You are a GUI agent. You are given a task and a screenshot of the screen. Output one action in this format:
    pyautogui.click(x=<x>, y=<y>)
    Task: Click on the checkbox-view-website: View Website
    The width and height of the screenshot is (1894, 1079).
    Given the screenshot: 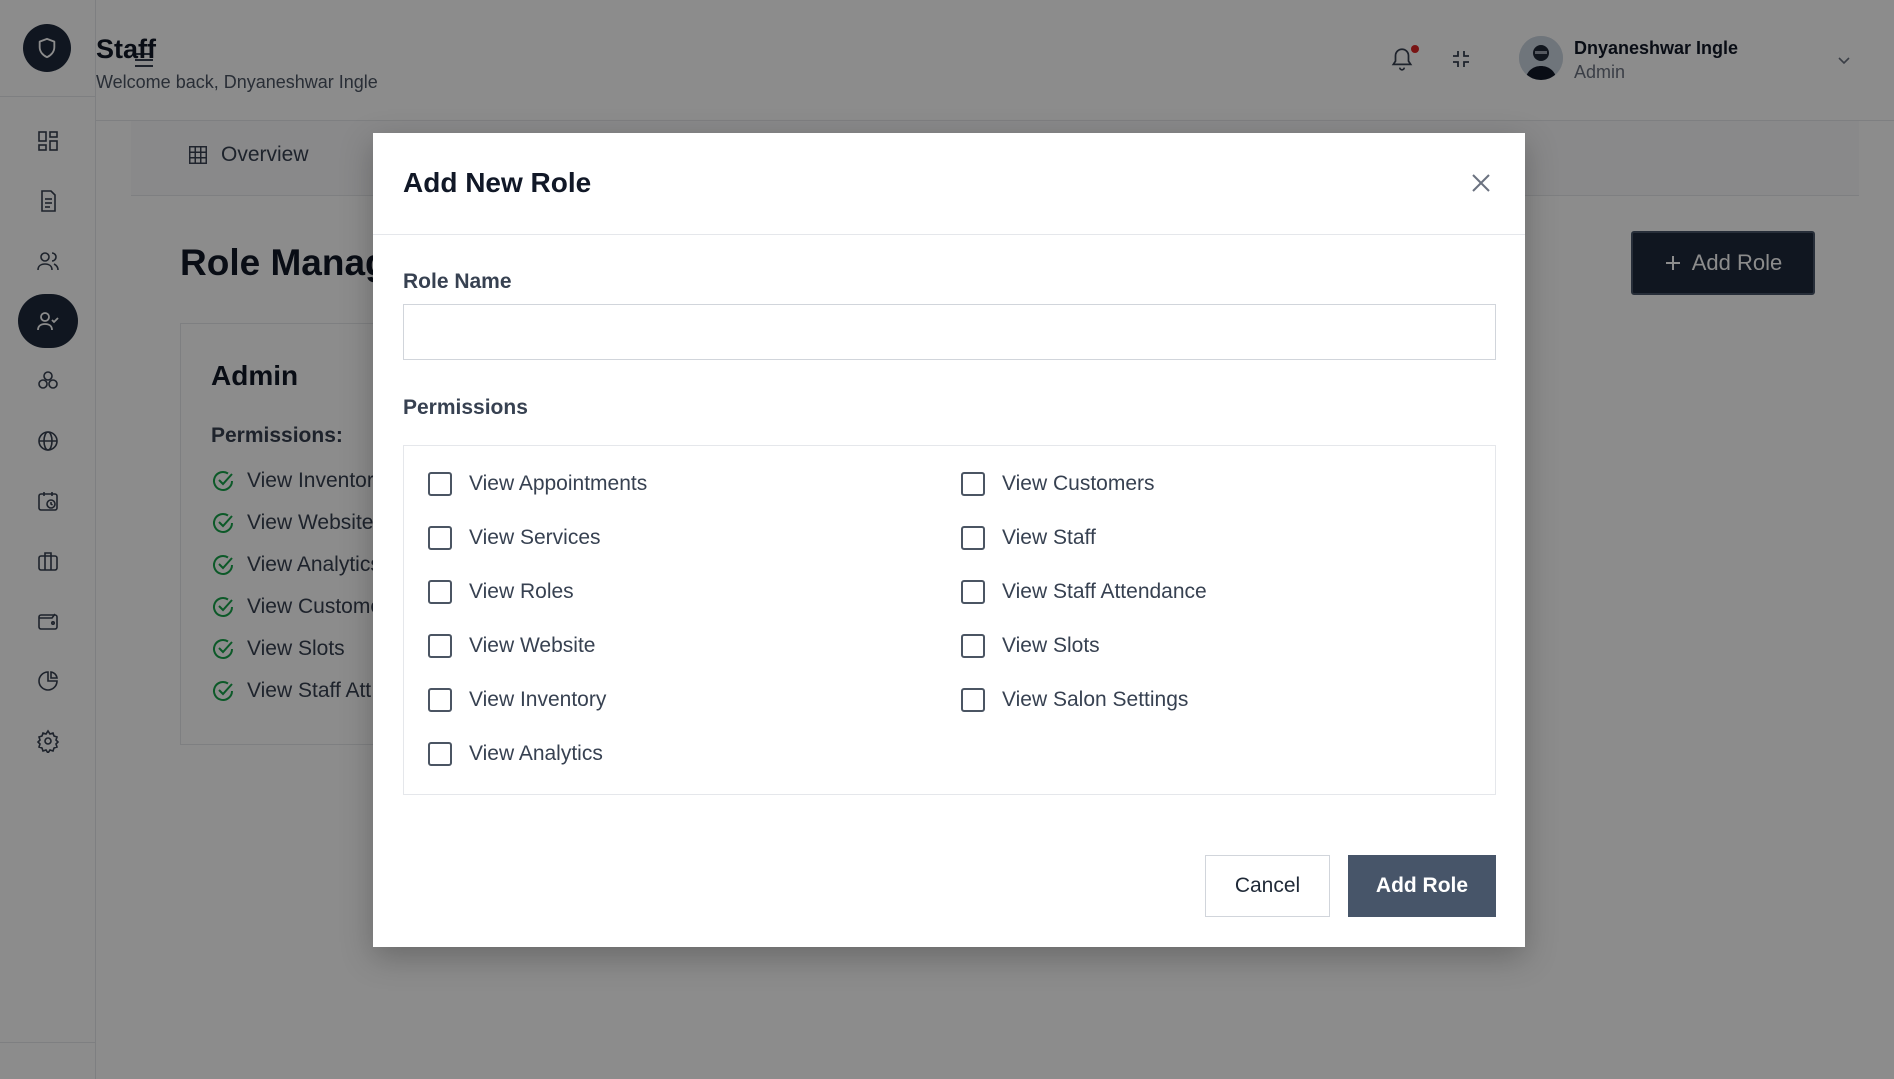 What is the action you would take?
    pyautogui.click(x=511, y=646)
    